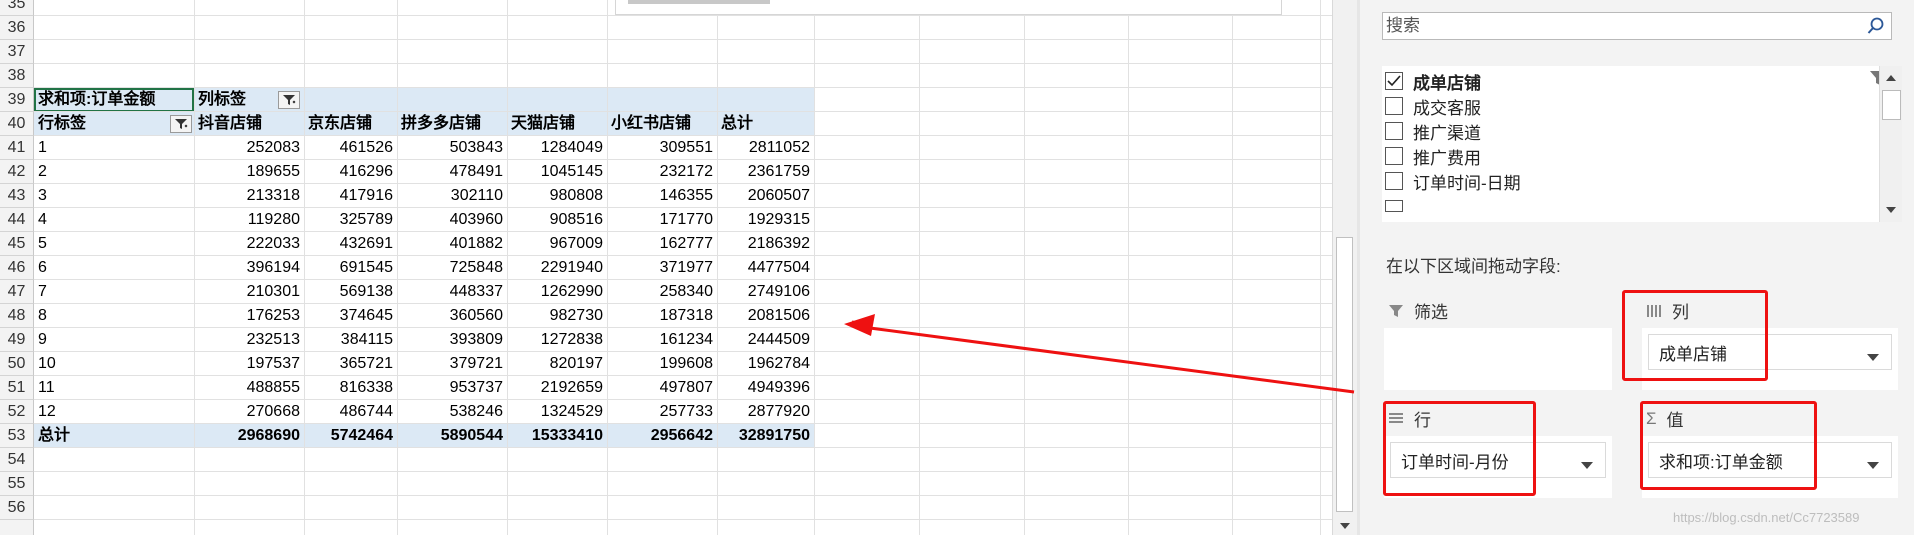 The width and height of the screenshot is (1914, 535). What do you see at coordinates (666, 527) in the screenshot?
I see `sheet-row` at bounding box center [666, 527].